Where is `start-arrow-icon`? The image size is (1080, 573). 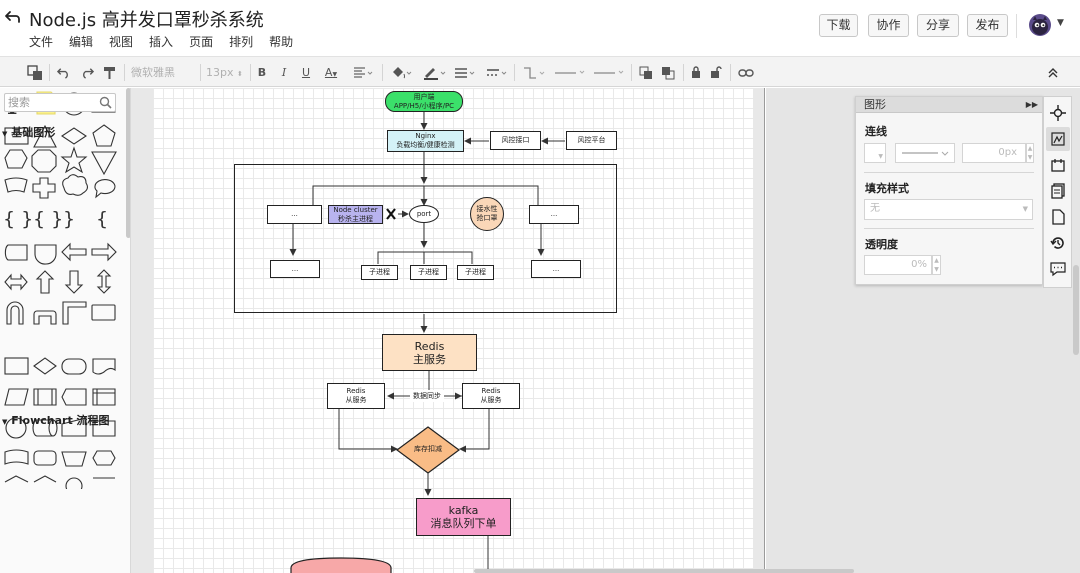
start-arrow-icon is located at coordinates (570, 72).